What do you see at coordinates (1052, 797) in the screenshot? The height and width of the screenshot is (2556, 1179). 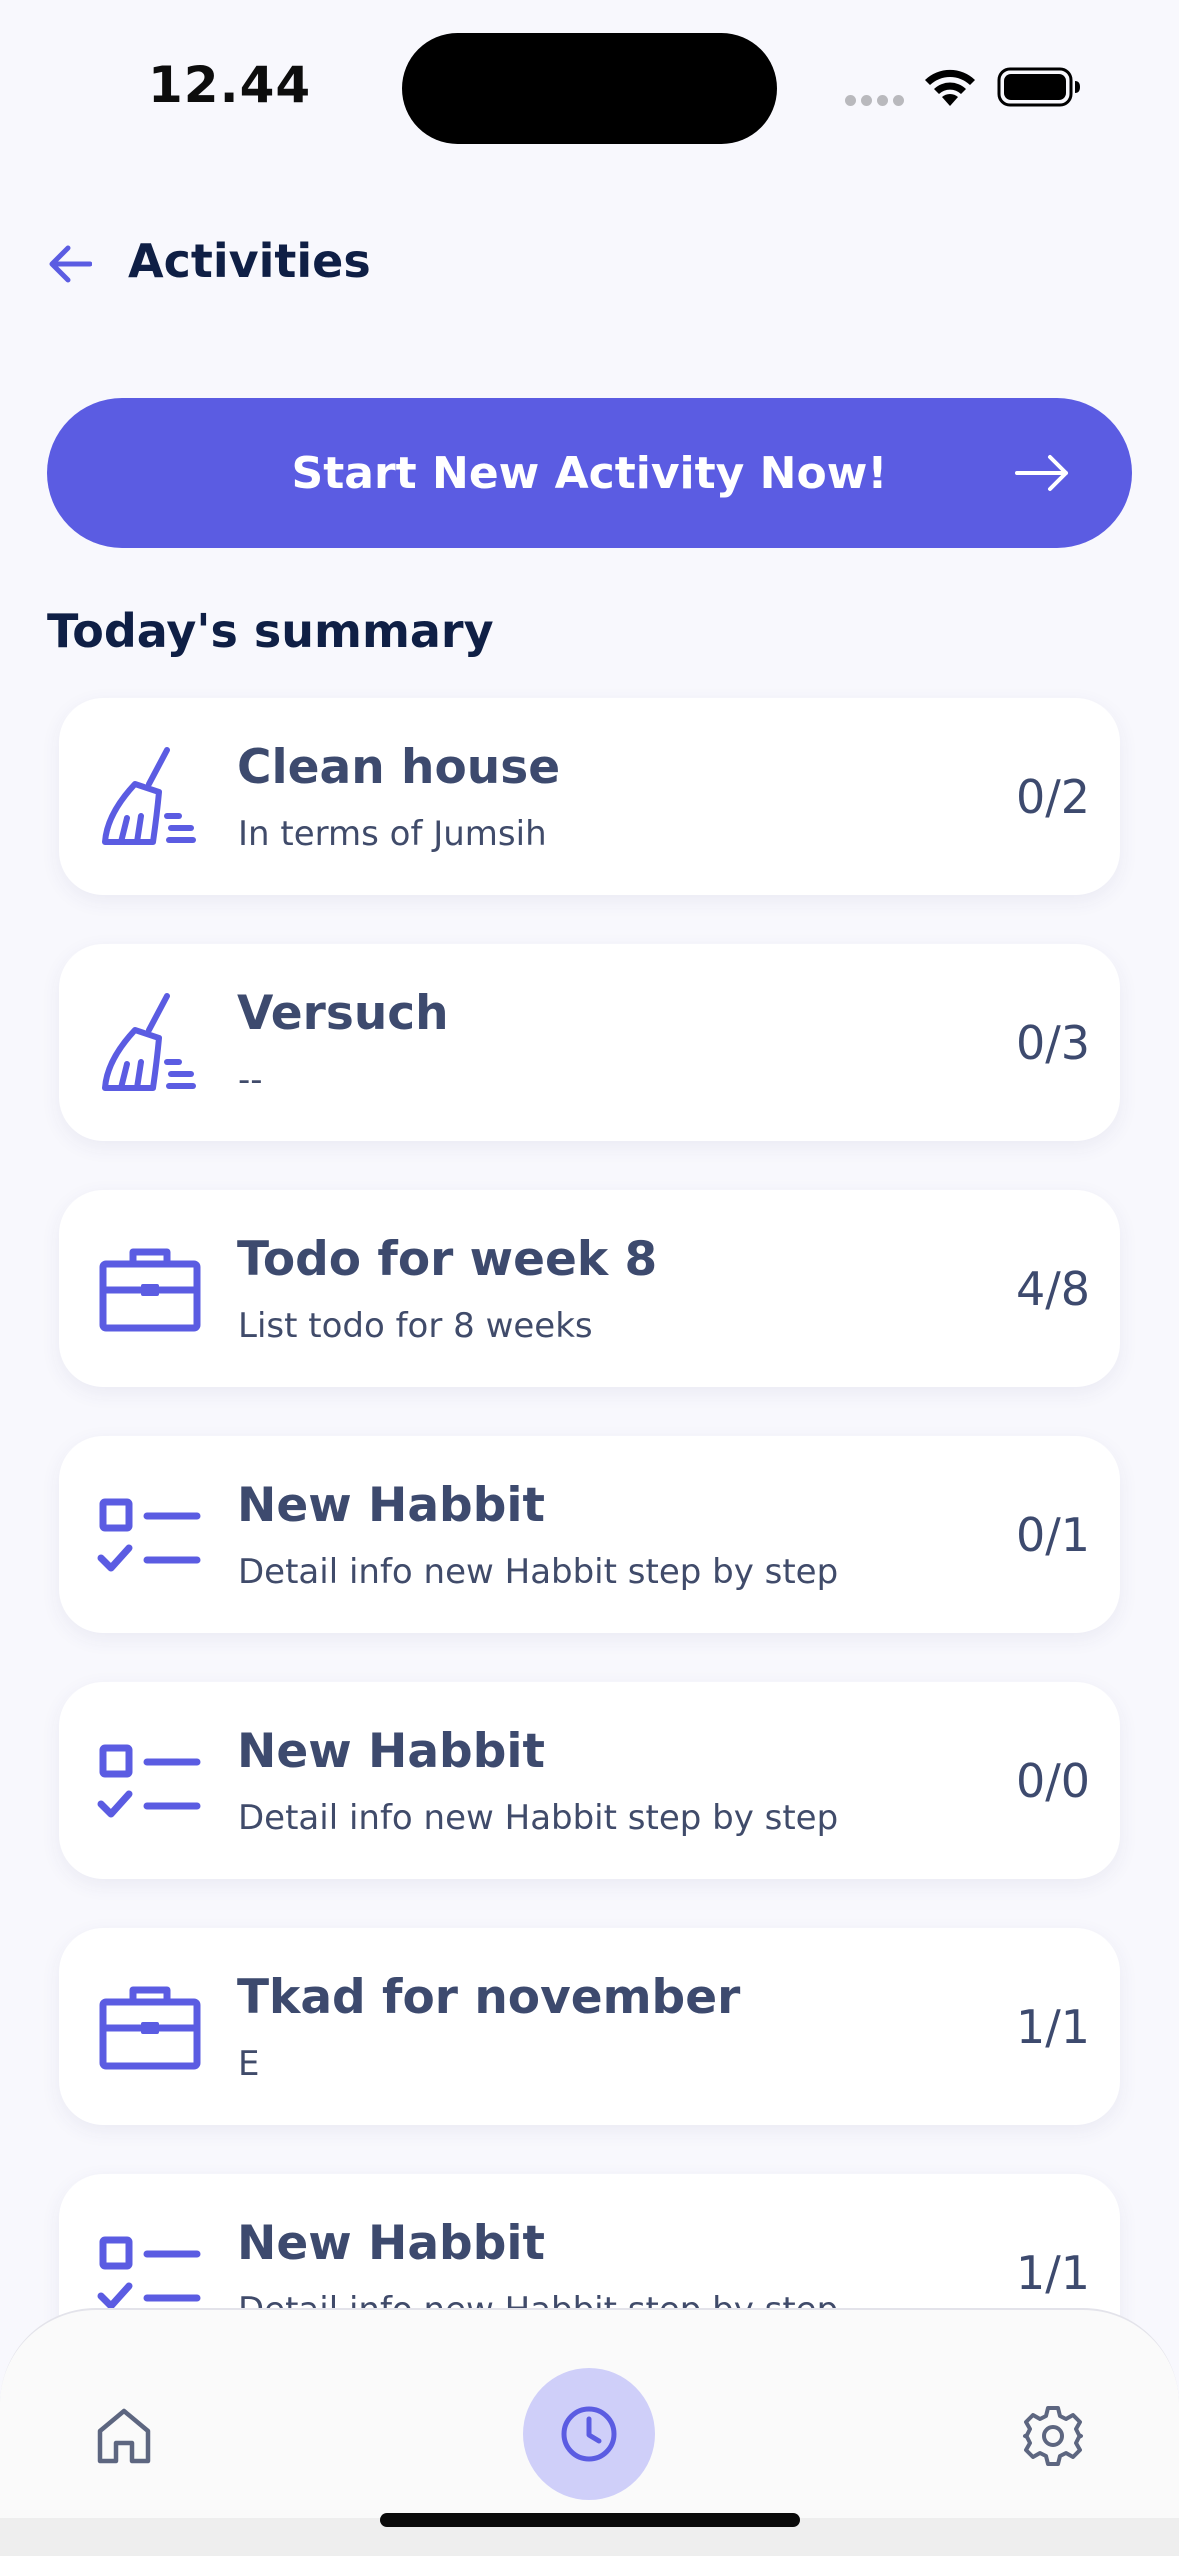 I see `card-progress-count: 0/2` at bounding box center [1052, 797].